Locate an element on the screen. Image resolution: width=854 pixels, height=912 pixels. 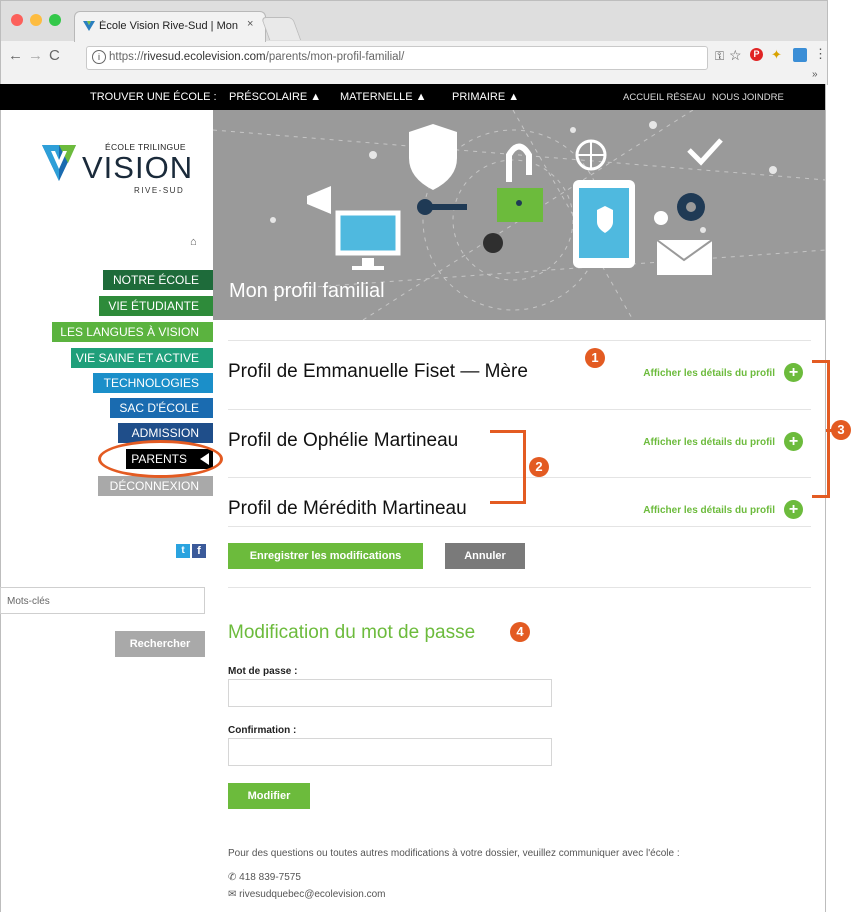
close-window-button is located at coordinates (17, 20).